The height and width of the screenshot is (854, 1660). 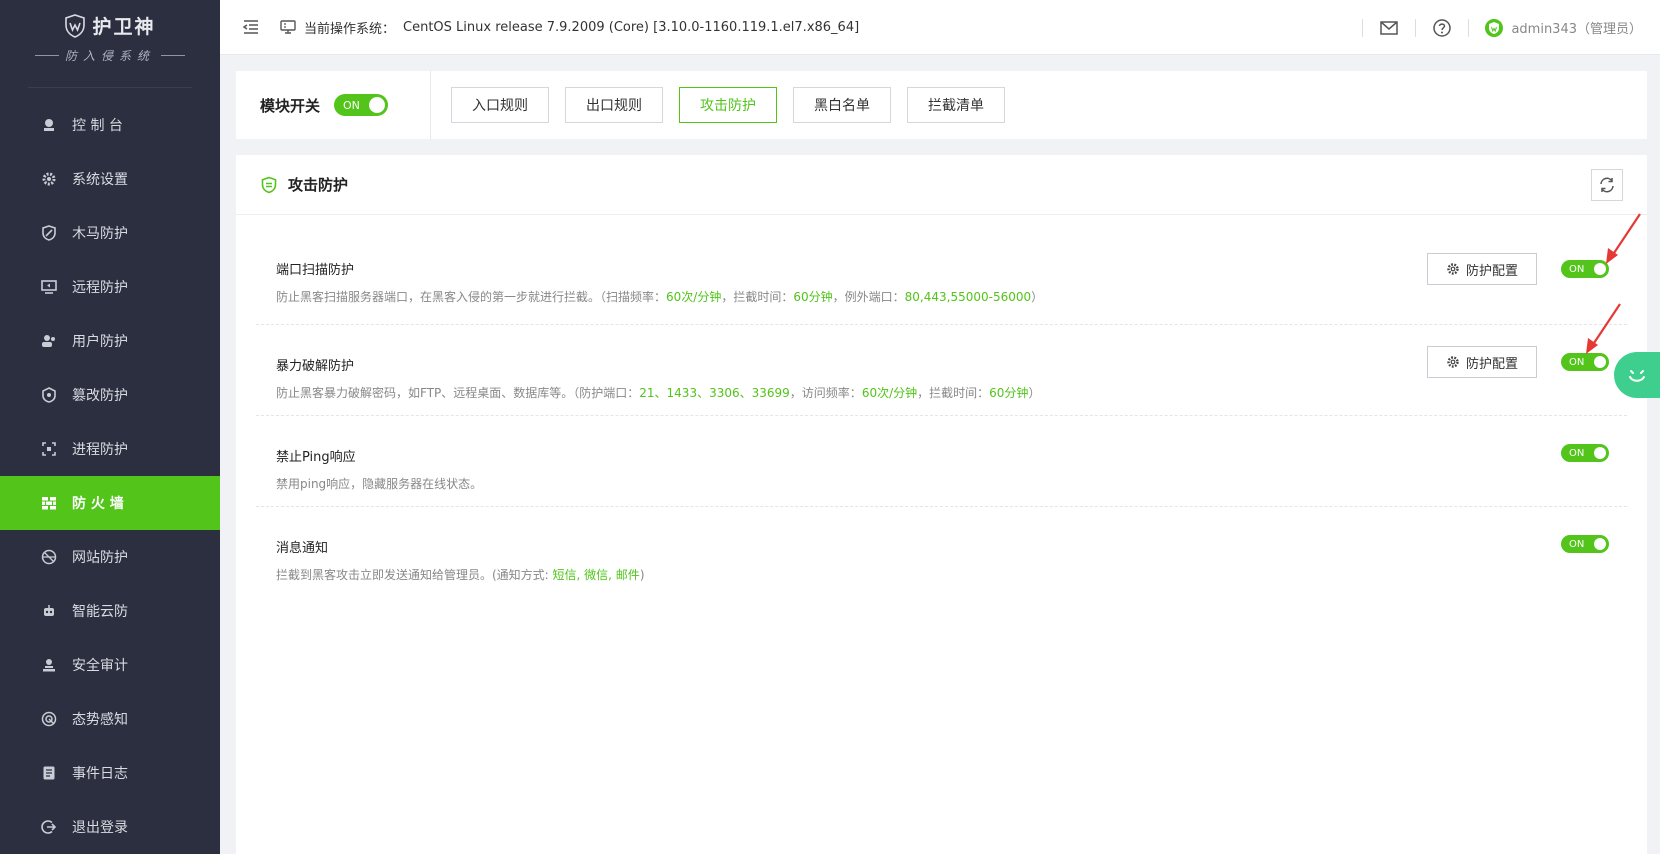 I want to click on rule-title: 消息通知, so click(x=302, y=548).